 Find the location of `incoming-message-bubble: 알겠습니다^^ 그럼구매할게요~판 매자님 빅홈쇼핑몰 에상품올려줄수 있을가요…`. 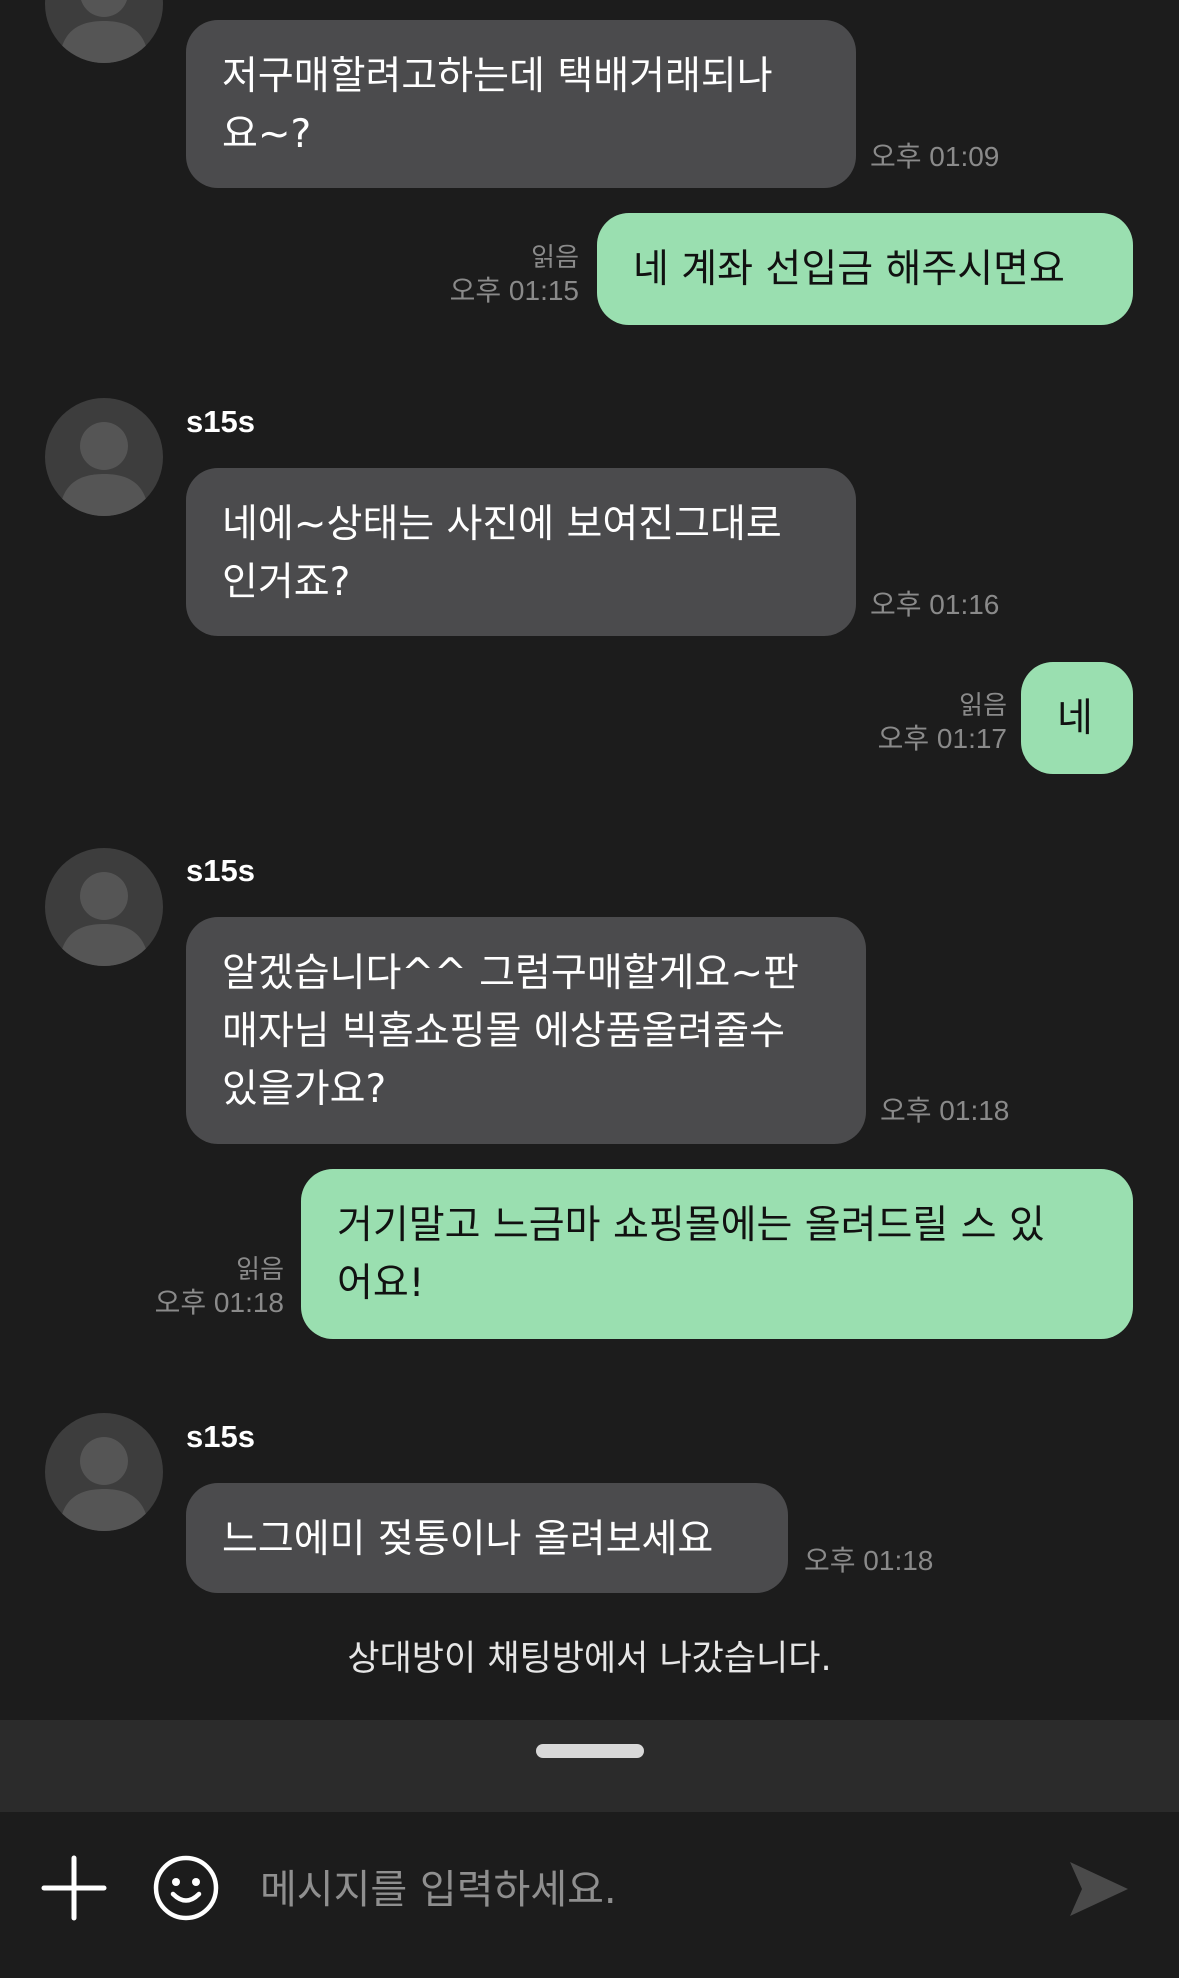

incoming-message-bubble: 알겠습니다^^ 그럼구매할게요~판 매자님 빅홈쇼핑몰 에상품올려줄수 있을가요… is located at coordinates (526, 1030).